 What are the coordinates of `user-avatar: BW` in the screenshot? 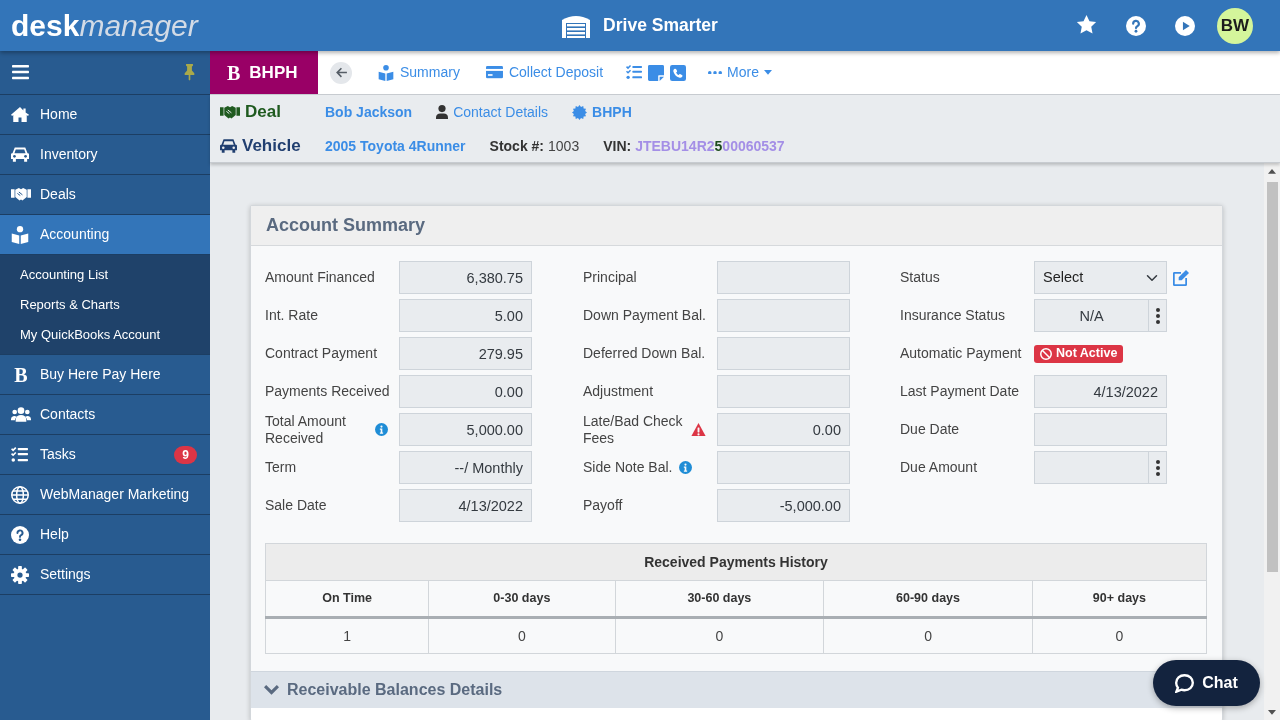 It's located at (1235, 25).